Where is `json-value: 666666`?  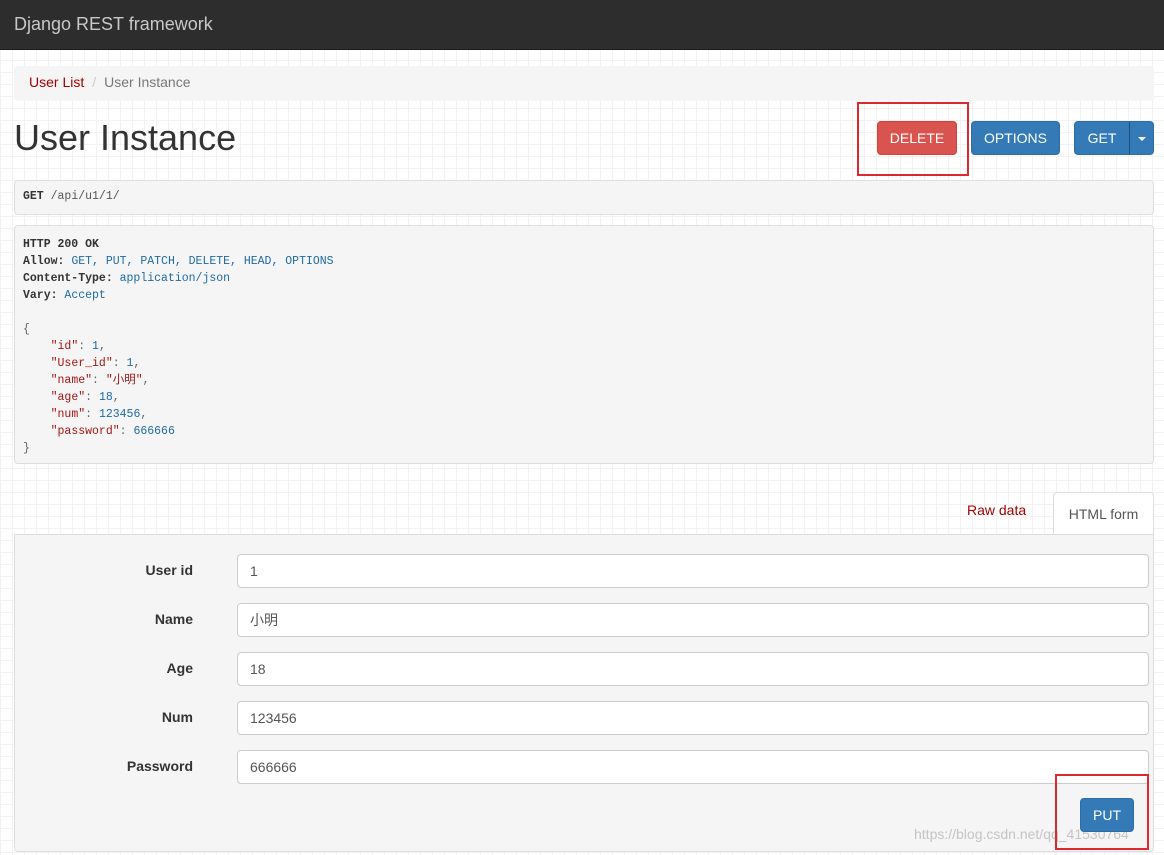
json-value: 666666 is located at coordinates (154, 431).